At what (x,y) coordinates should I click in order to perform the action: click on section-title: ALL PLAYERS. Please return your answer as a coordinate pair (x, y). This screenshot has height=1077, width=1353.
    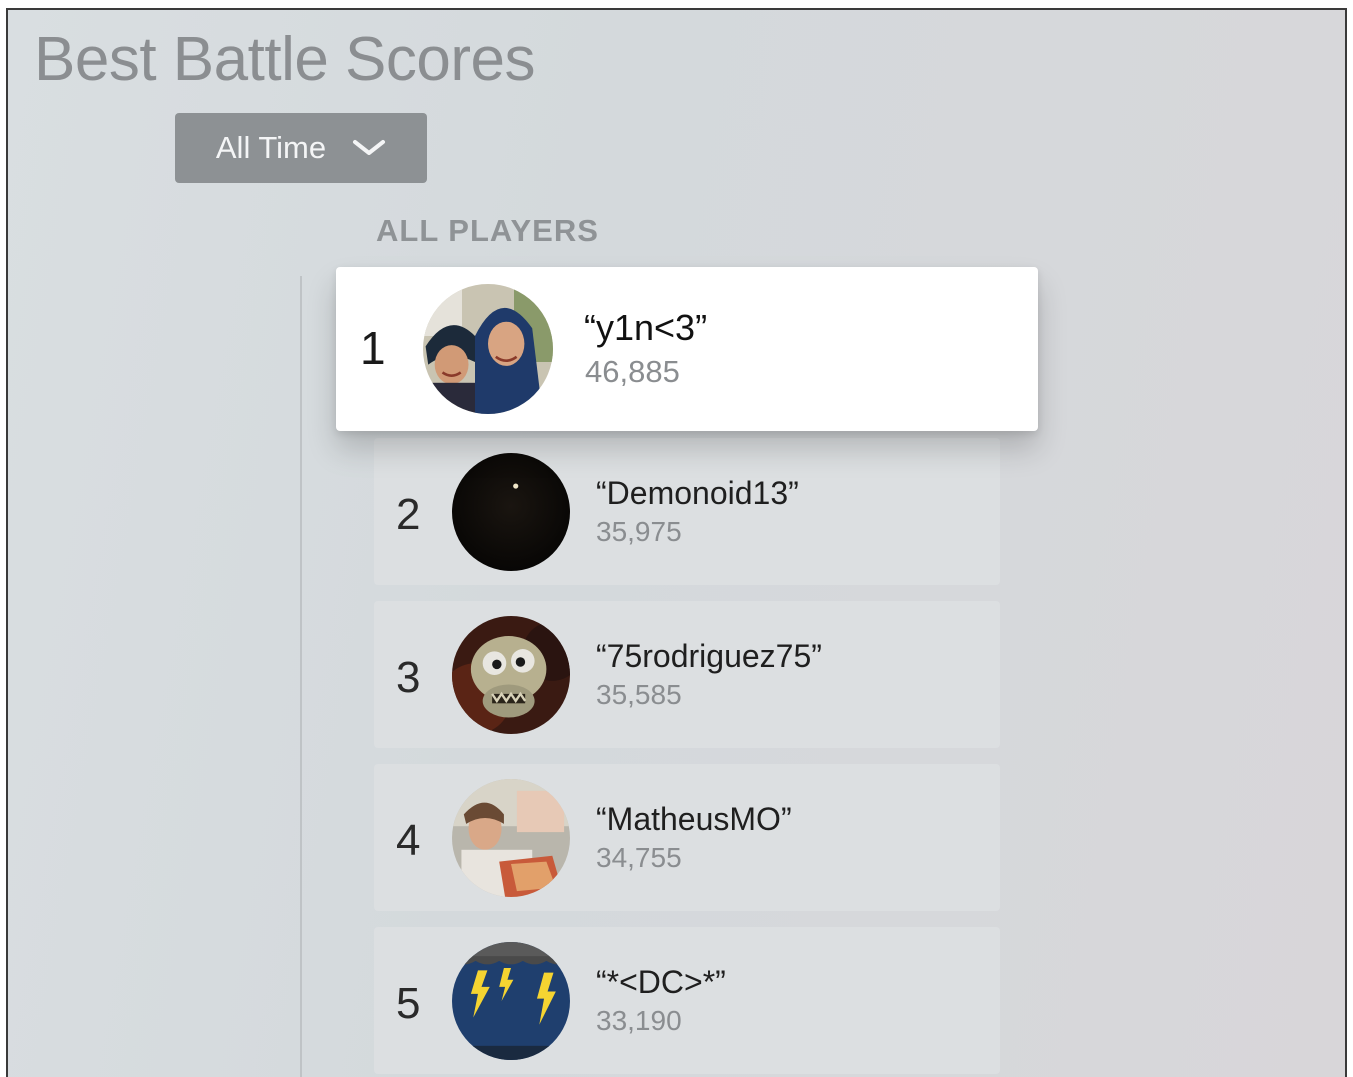
    Looking at the image, I should click on (487, 230).